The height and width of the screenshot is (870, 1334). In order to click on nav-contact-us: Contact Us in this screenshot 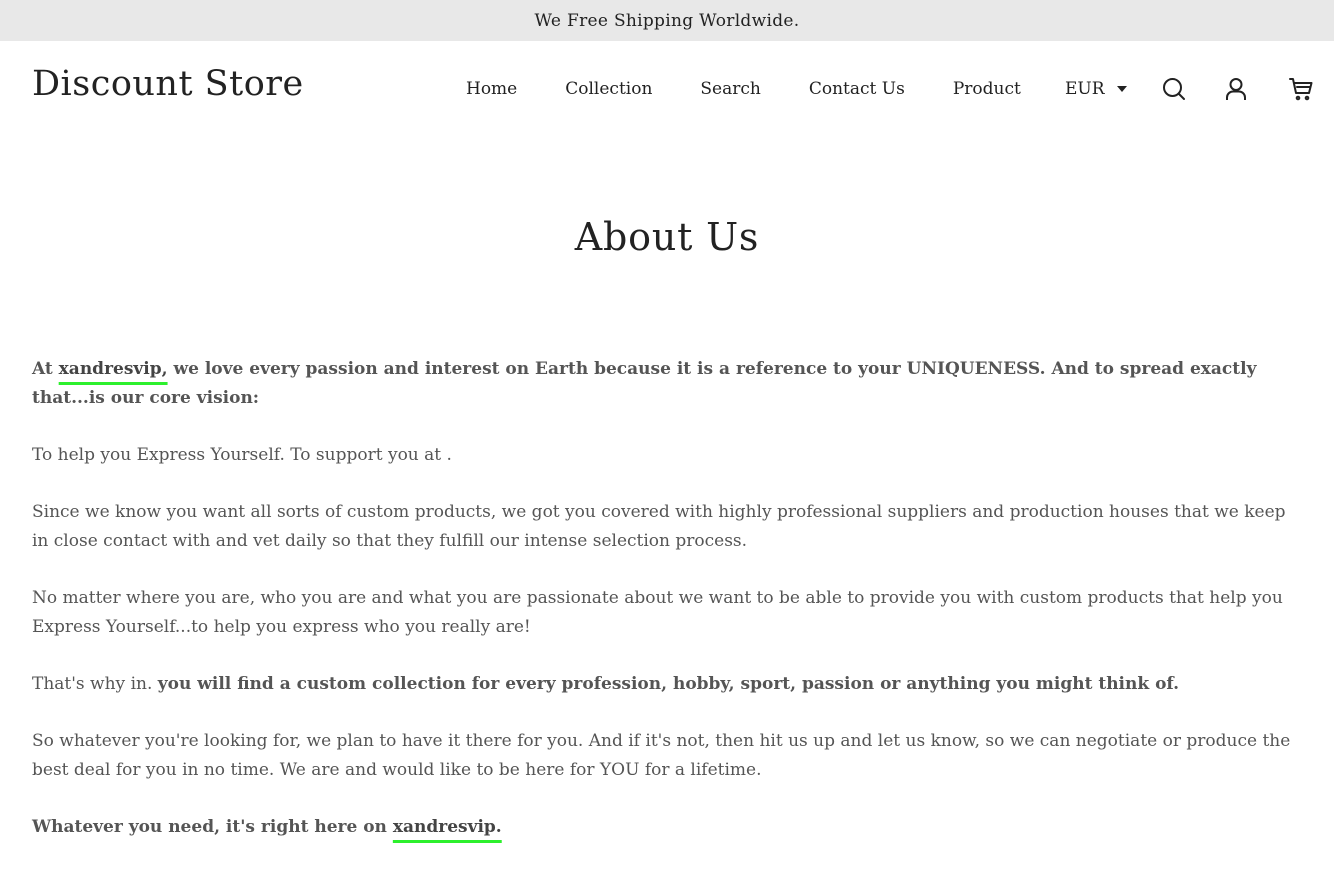, I will do `click(857, 89)`.